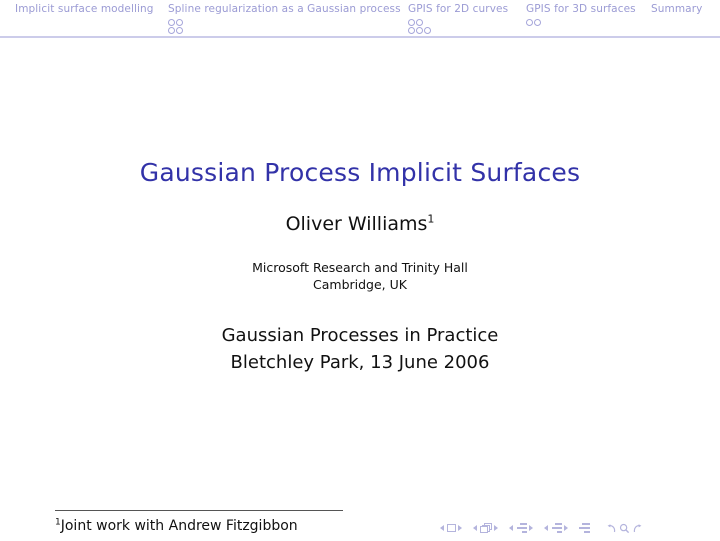 The image size is (720, 541). I want to click on frame-navigation-group, so click(485, 528).